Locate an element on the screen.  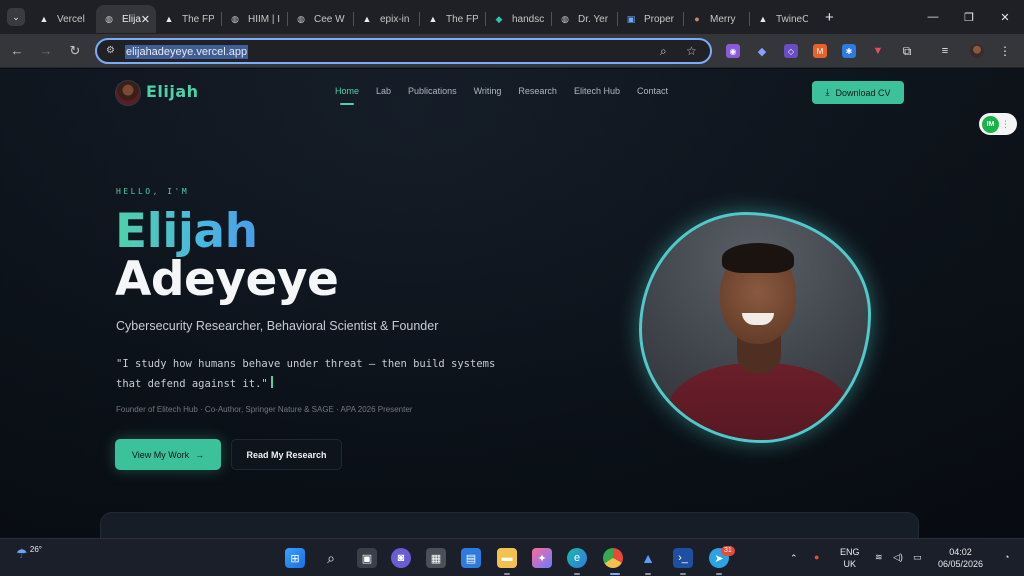
nav-link-publications: Publications is located at coordinates (432, 91).